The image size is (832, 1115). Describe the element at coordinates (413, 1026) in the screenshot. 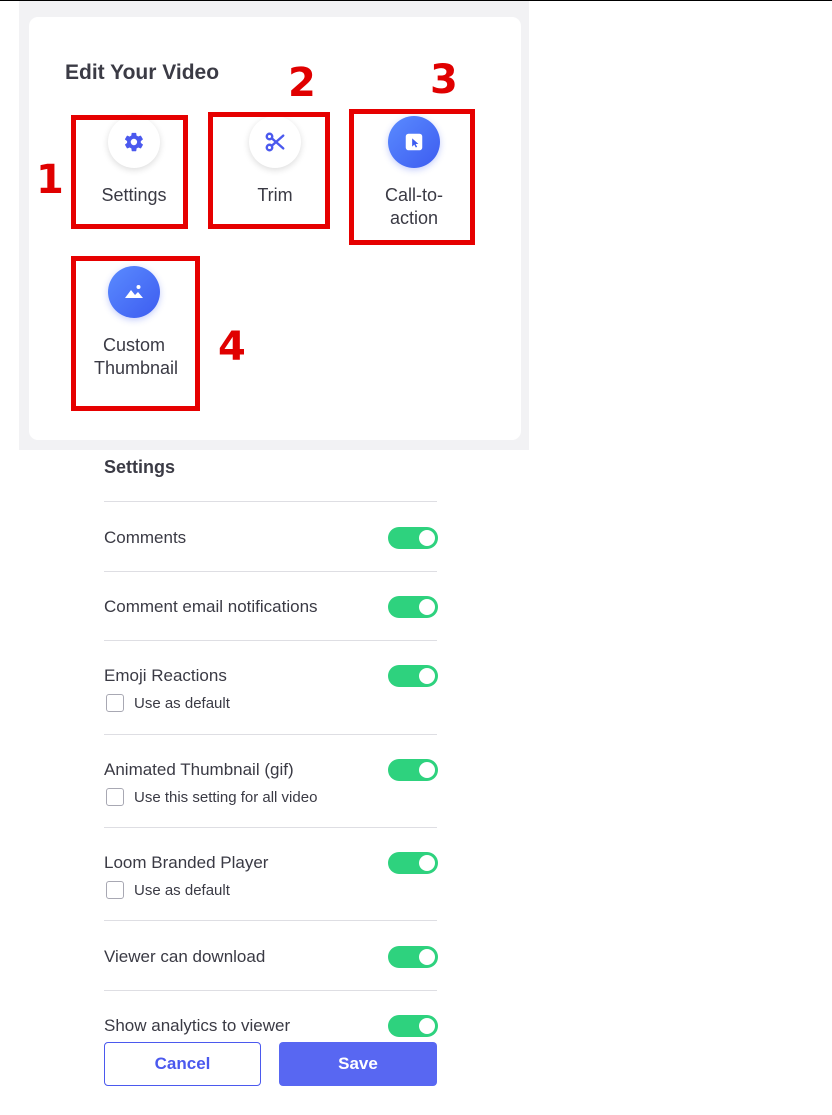

I see `toggle-show-analytics` at that location.